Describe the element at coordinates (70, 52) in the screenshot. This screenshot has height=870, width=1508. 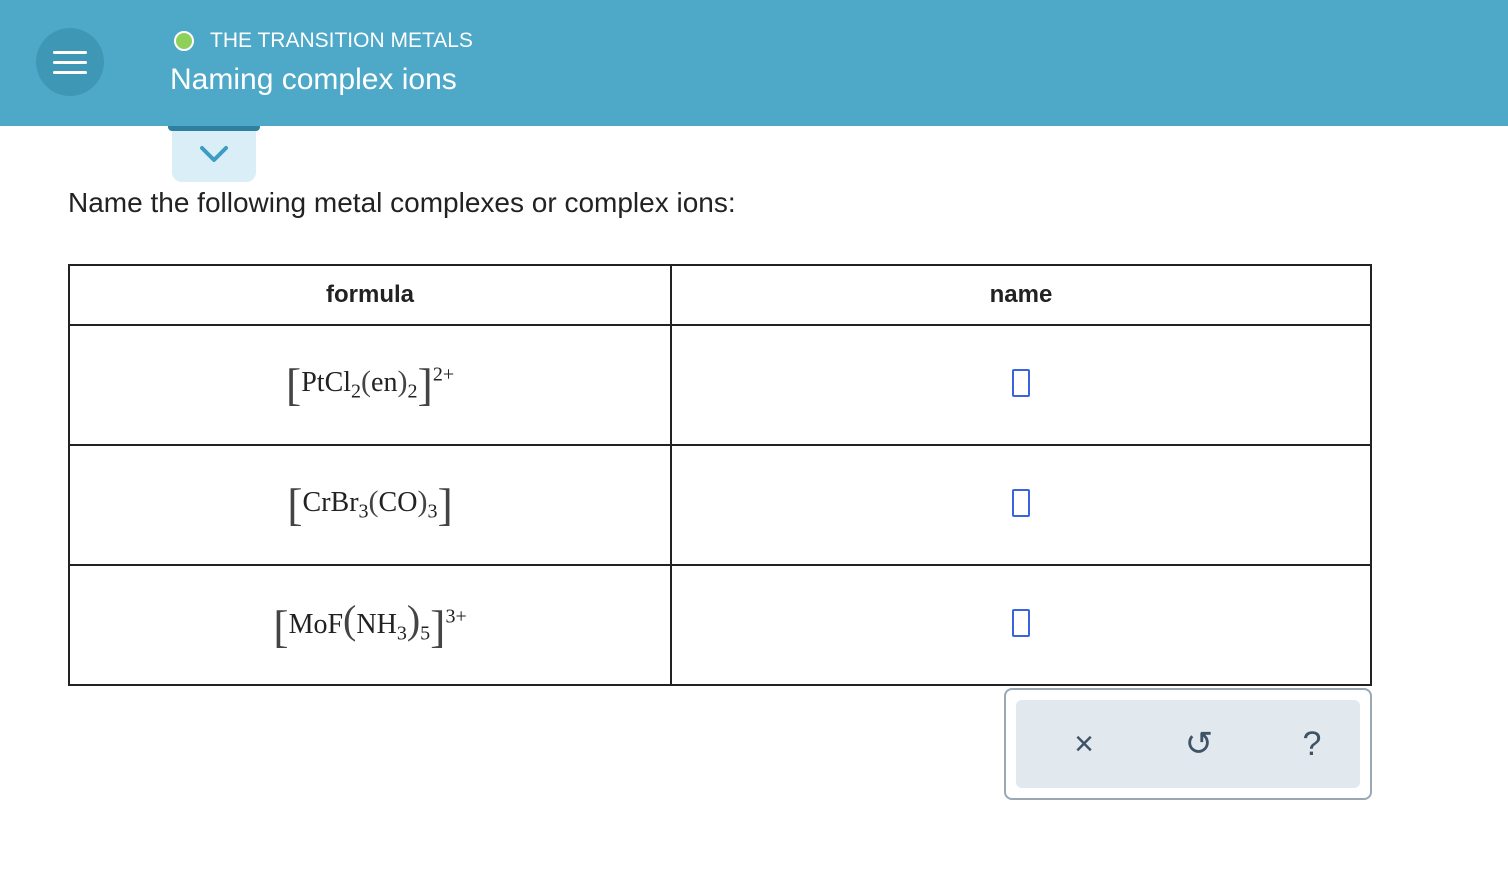
I see `menu-icon` at that location.